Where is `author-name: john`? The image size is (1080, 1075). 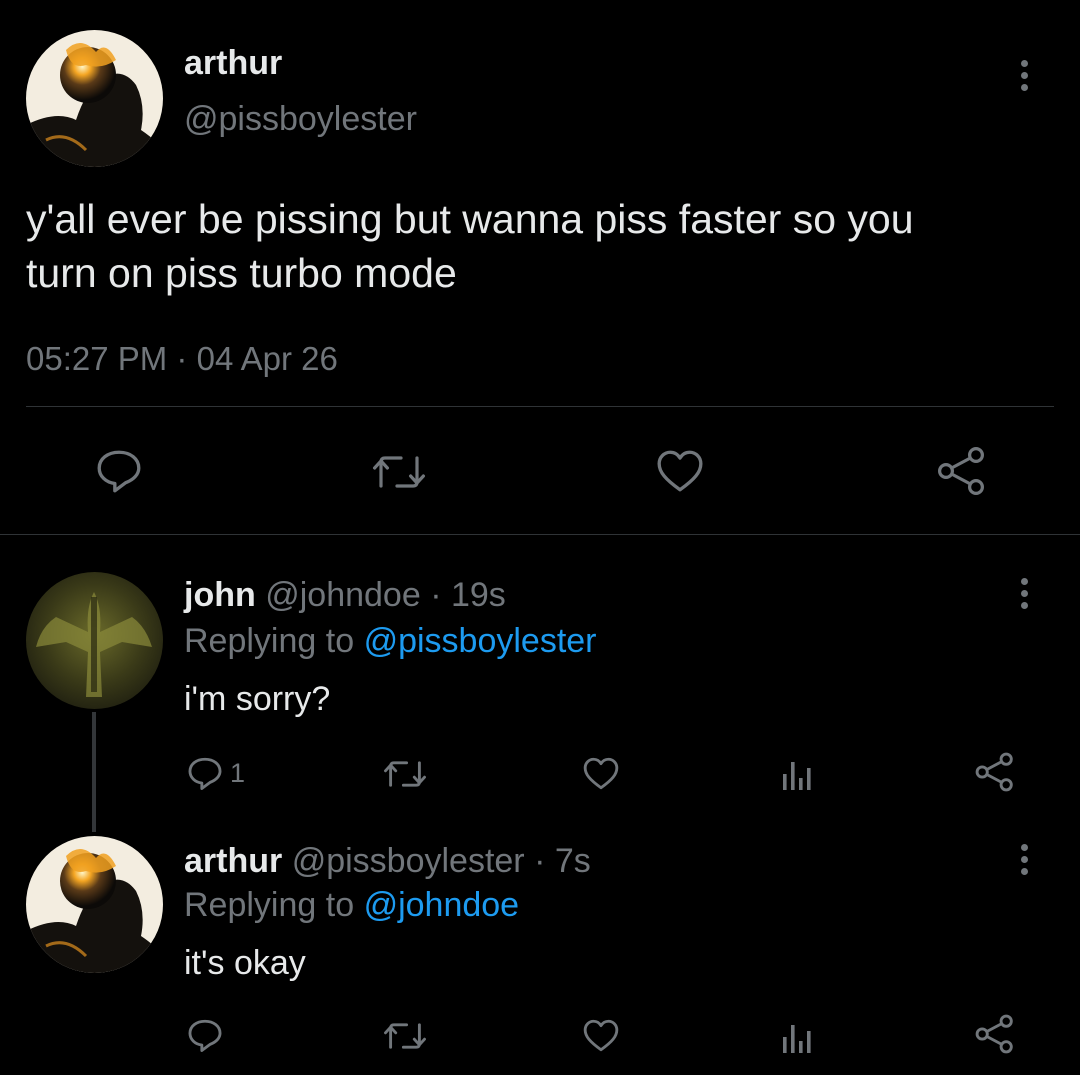
author-name: john is located at coordinates (220, 595).